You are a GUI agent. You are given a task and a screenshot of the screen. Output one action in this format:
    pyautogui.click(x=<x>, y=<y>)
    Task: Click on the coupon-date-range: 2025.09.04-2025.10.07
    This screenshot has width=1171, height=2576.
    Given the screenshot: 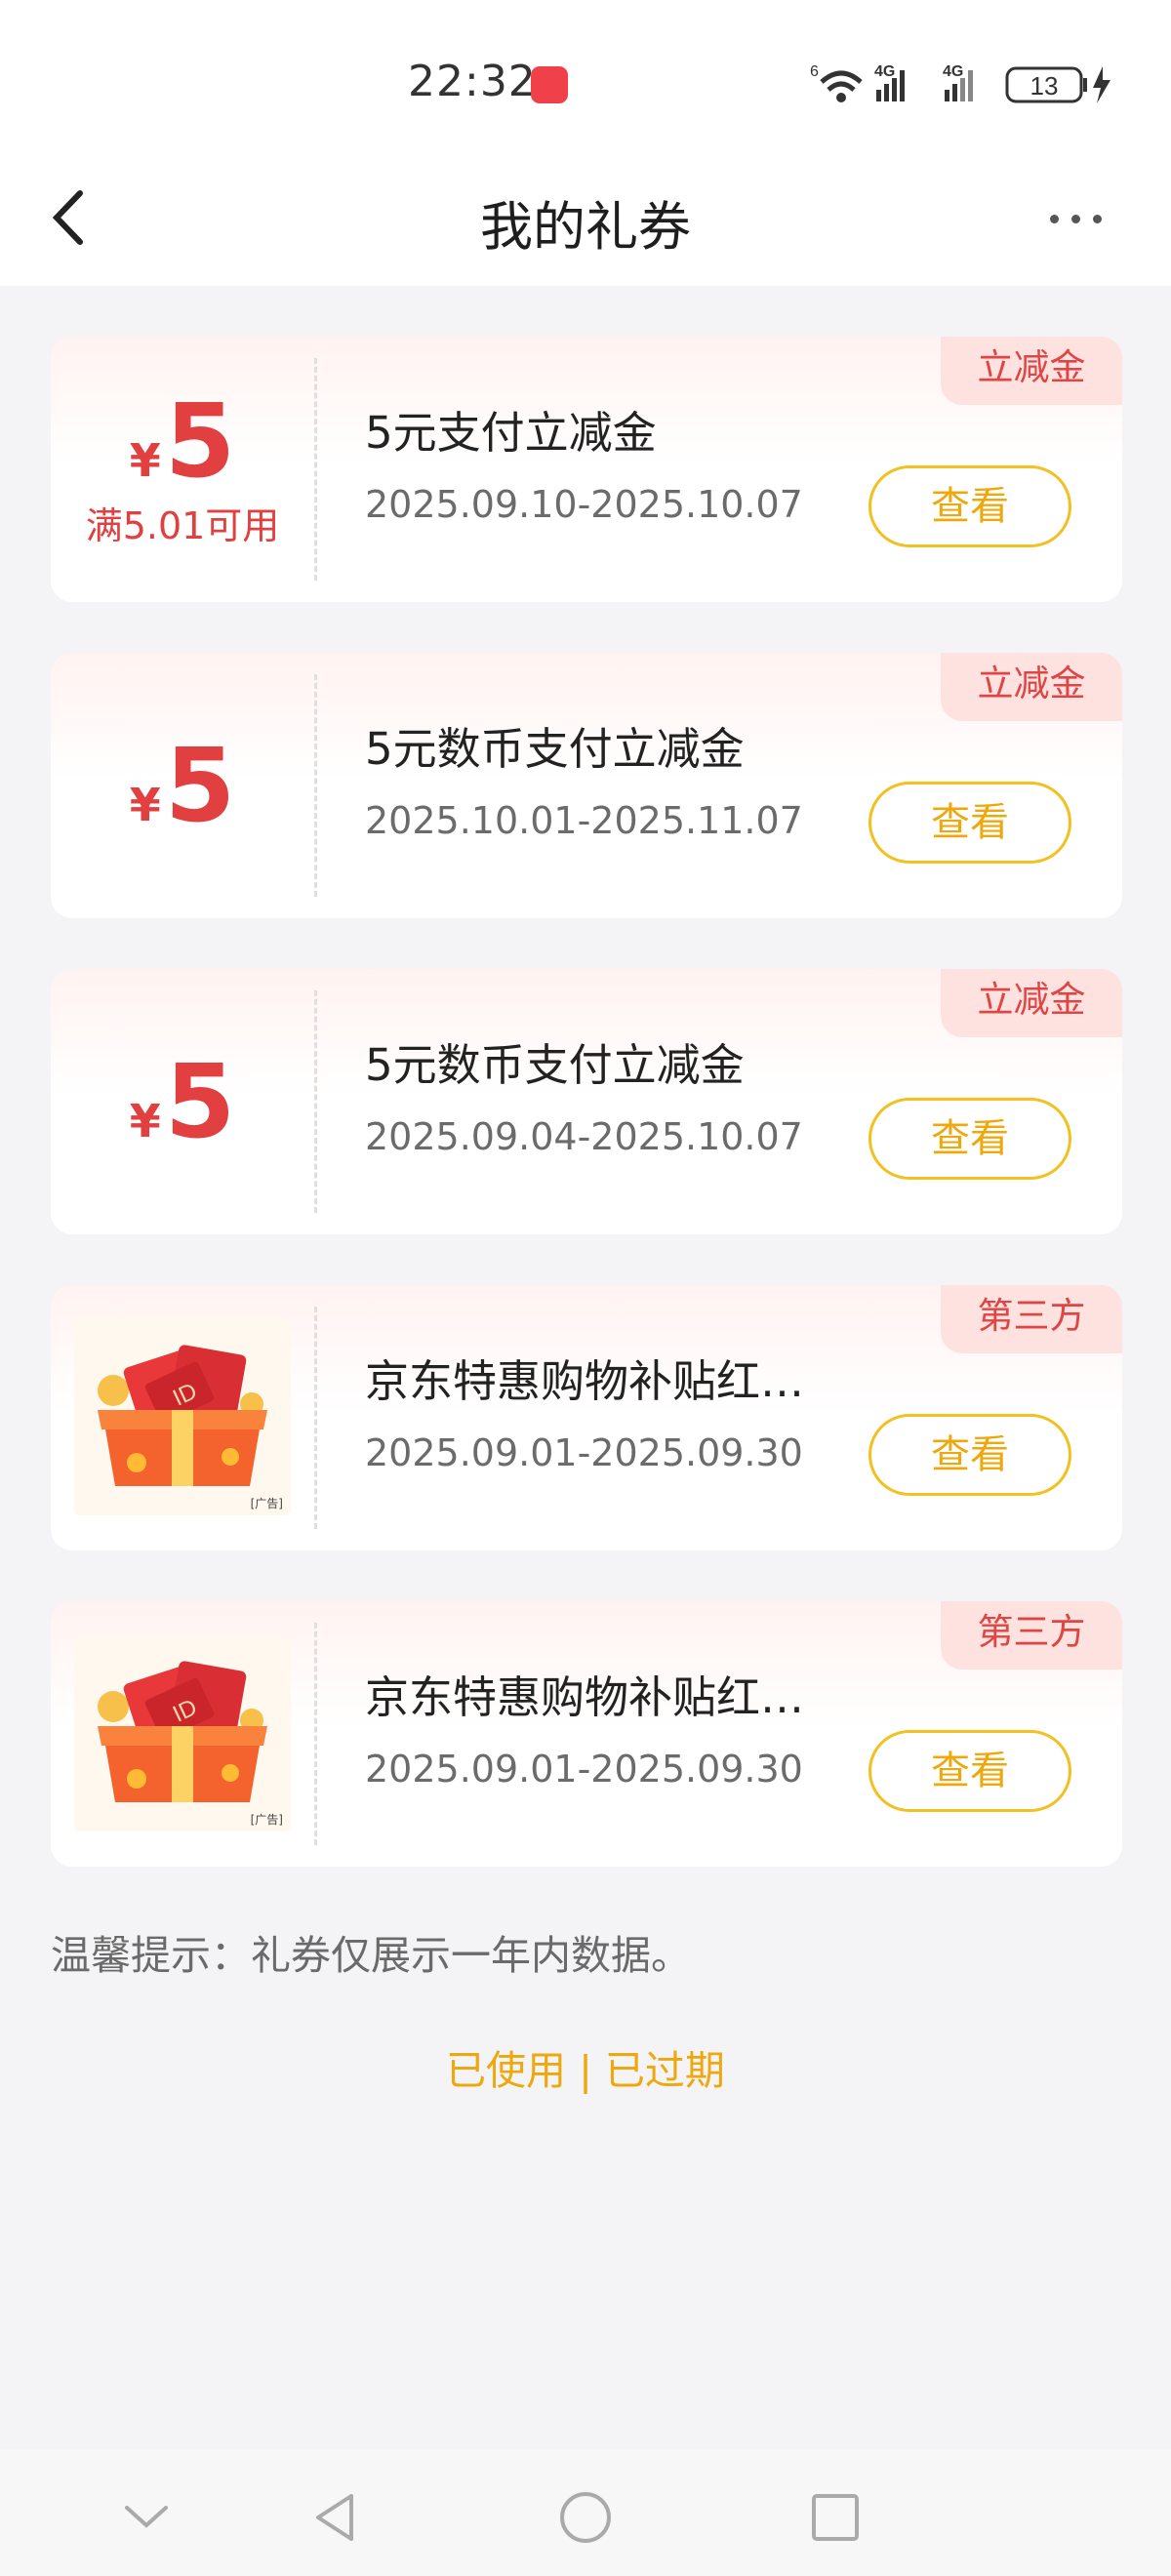 What is the action you would take?
    pyautogui.click(x=584, y=1136)
    